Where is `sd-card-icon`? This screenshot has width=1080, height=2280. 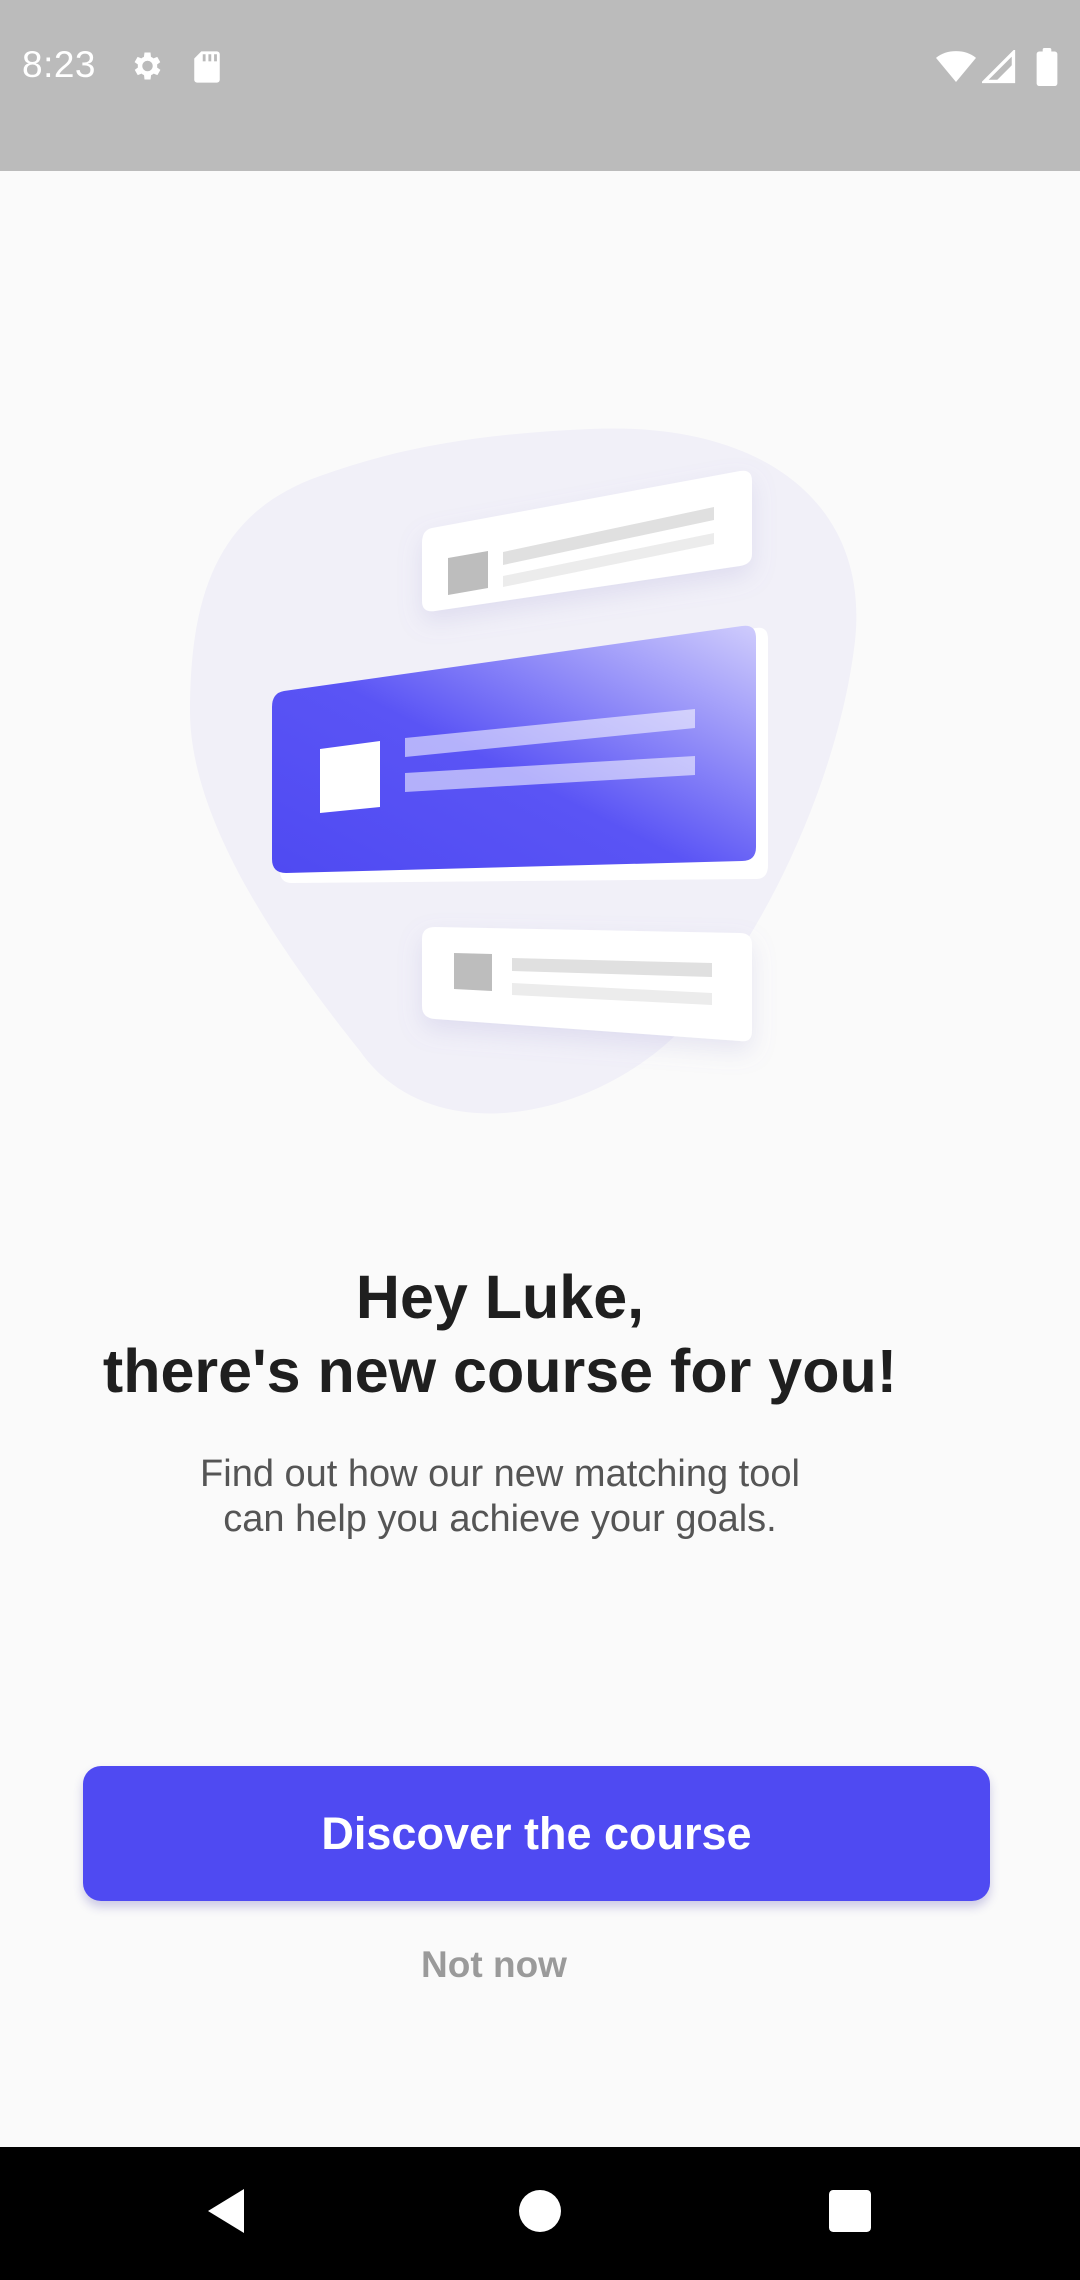
sd-card-icon is located at coordinates (207, 69).